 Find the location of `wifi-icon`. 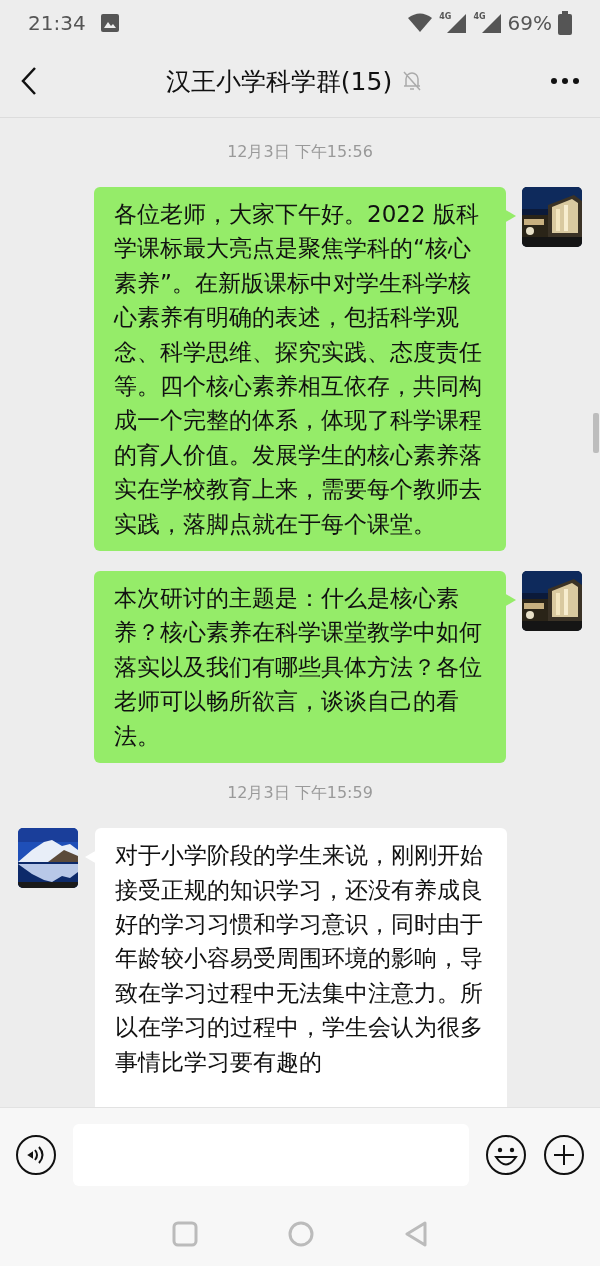

wifi-icon is located at coordinates (420, 22).